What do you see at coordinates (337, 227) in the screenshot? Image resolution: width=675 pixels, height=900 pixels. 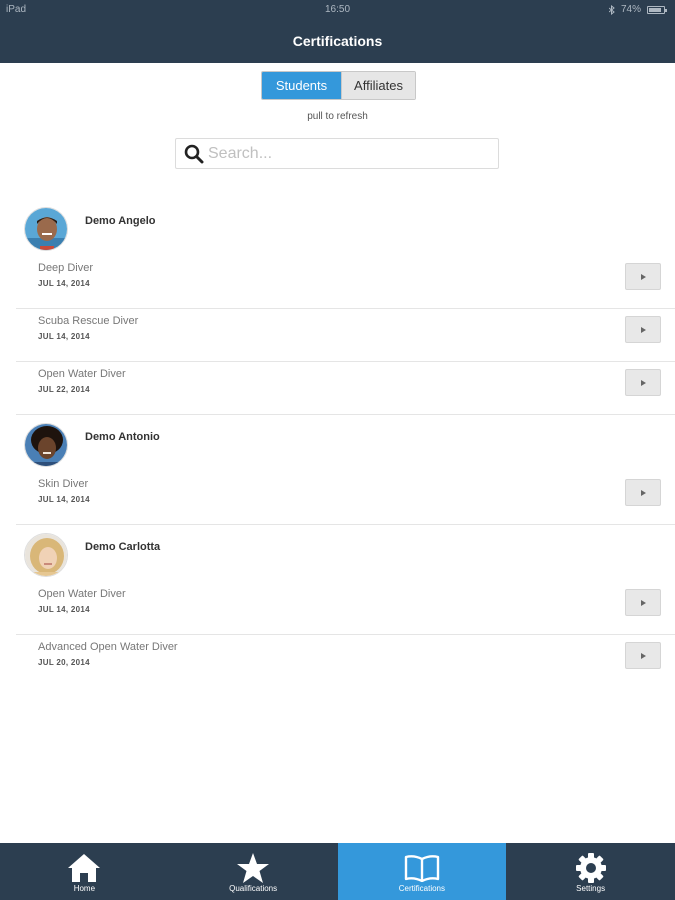 I see `student-header: Demo Angelo` at bounding box center [337, 227].